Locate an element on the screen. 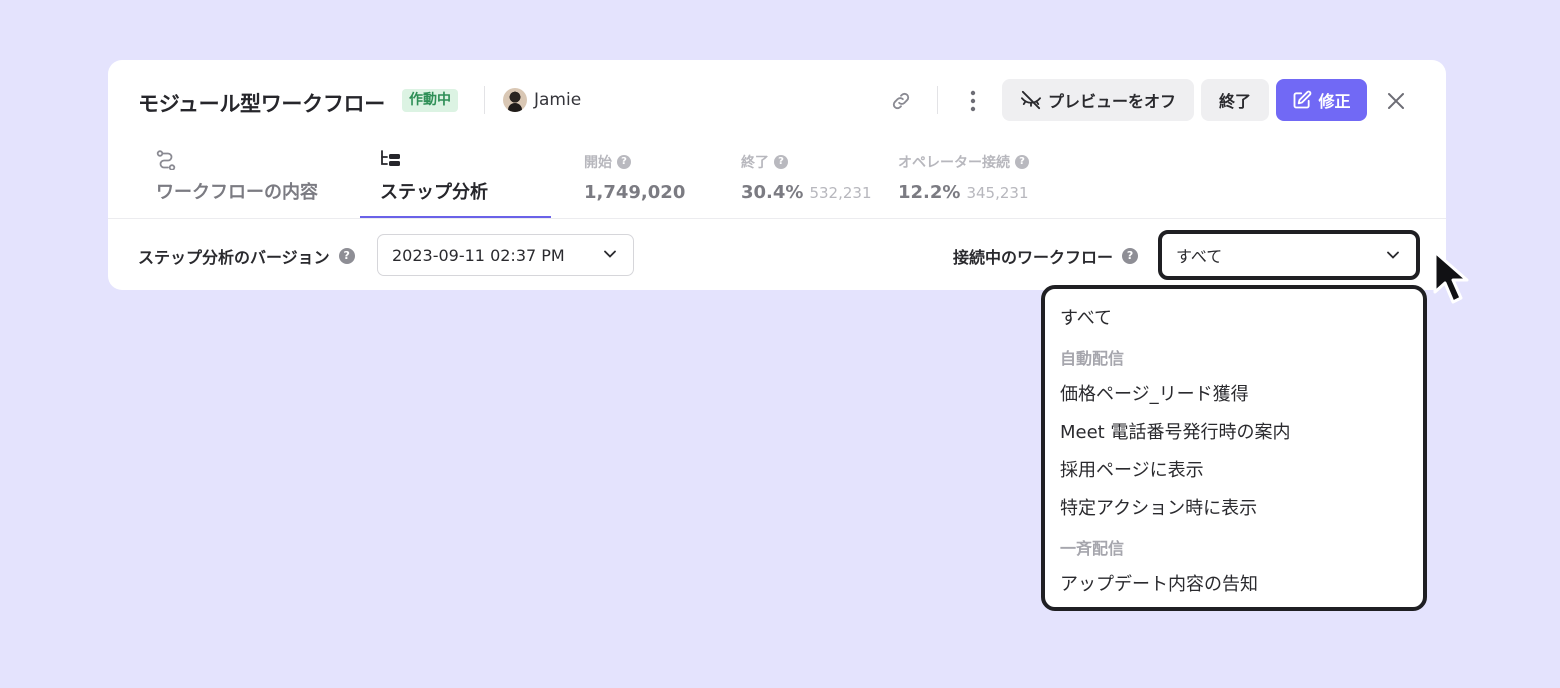  edit-icon is located at coordinates (1303, 99).